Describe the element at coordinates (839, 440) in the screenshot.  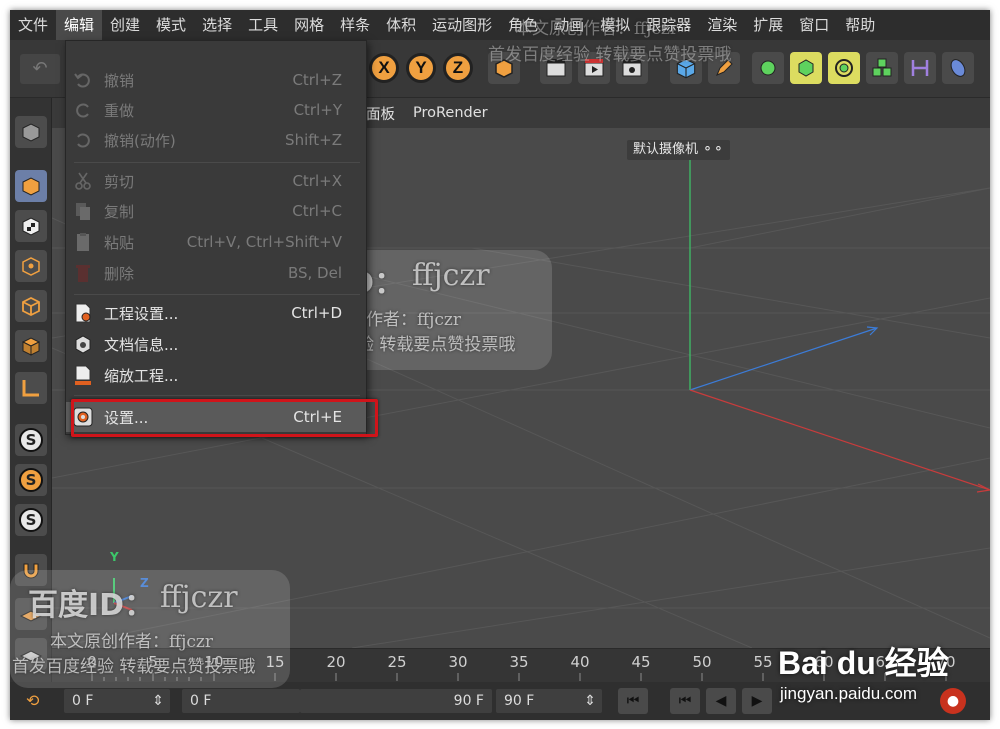
I see `x-axis-line` at that location.